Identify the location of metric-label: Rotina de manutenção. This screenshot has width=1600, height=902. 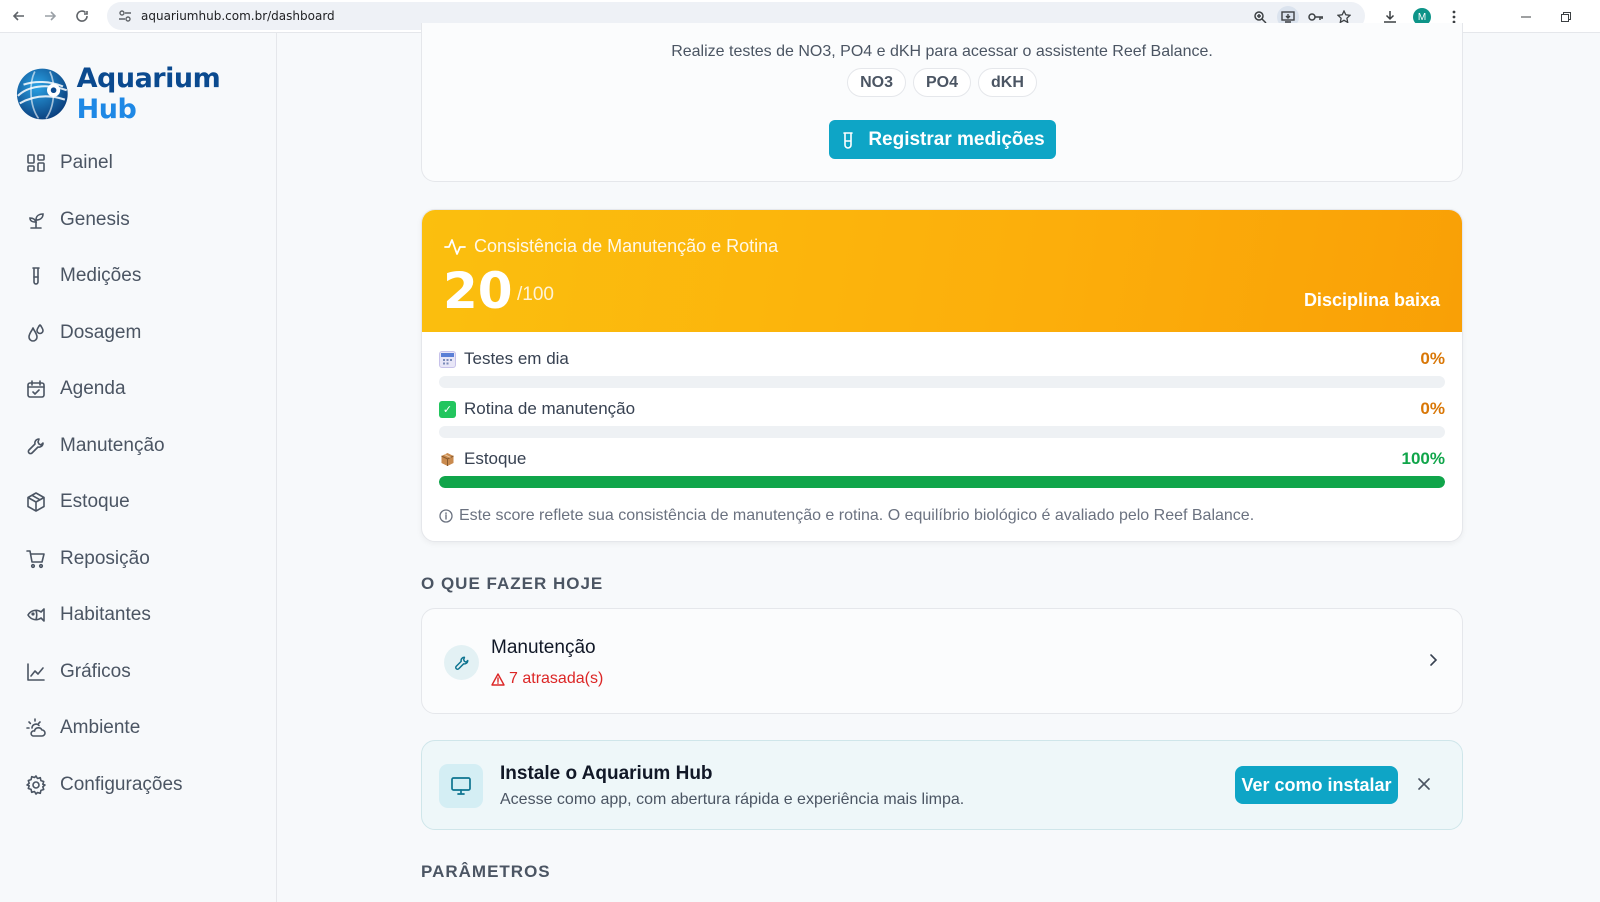
(550, 408).